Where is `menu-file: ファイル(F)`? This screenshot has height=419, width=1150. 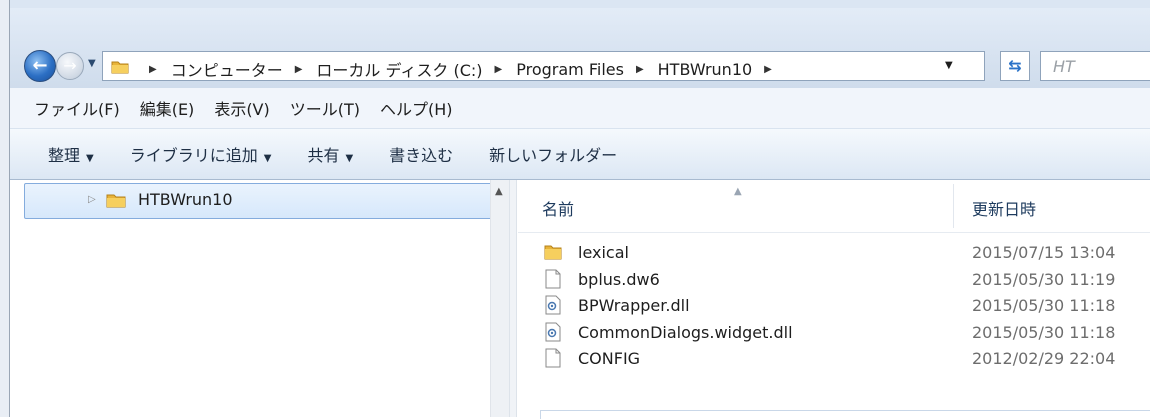 menu-file: ファイル(F) is located at coordinates (70, 108).